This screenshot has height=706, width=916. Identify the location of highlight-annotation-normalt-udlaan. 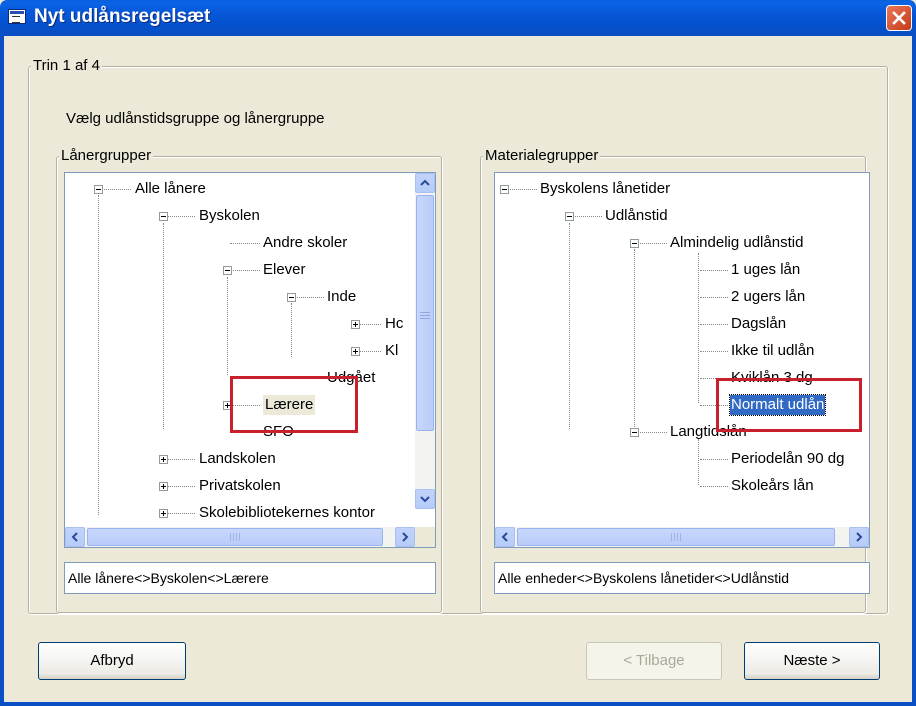
(789, 405).